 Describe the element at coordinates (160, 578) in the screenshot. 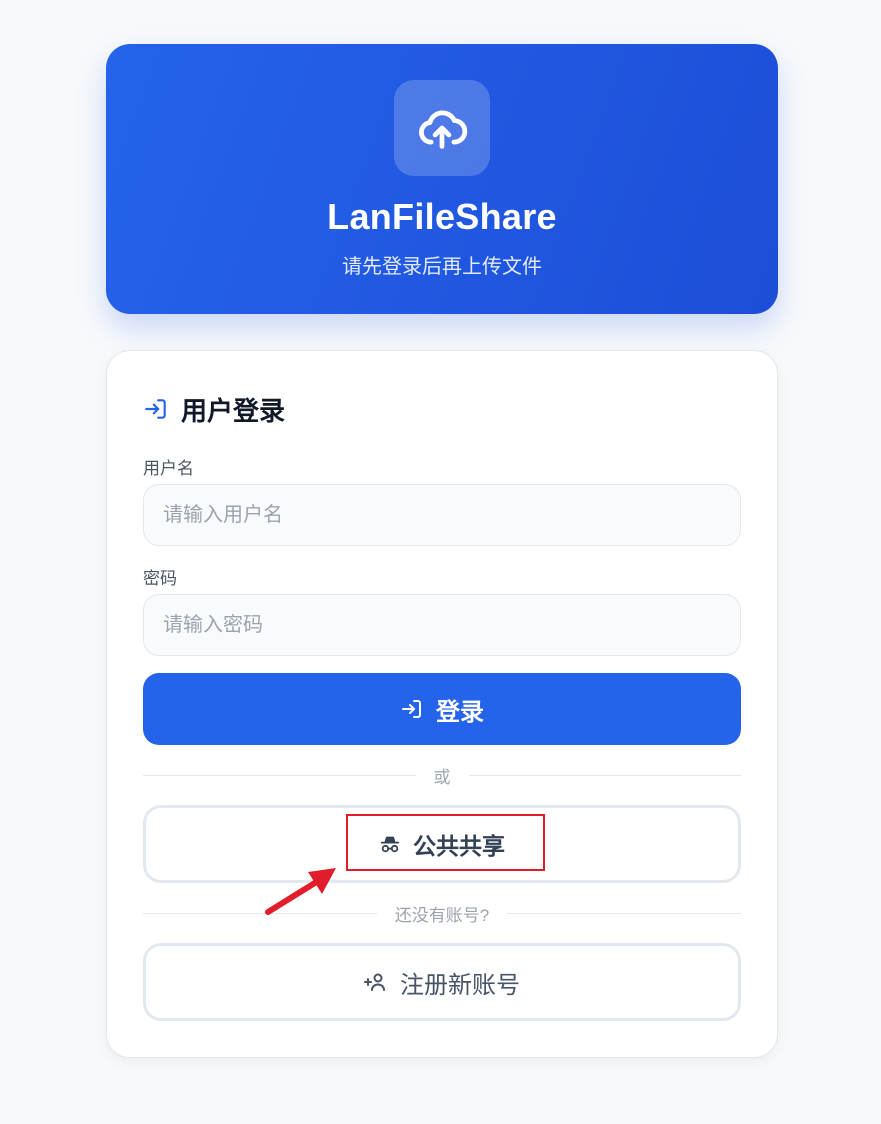

I see `password-label: 密码` at that location.